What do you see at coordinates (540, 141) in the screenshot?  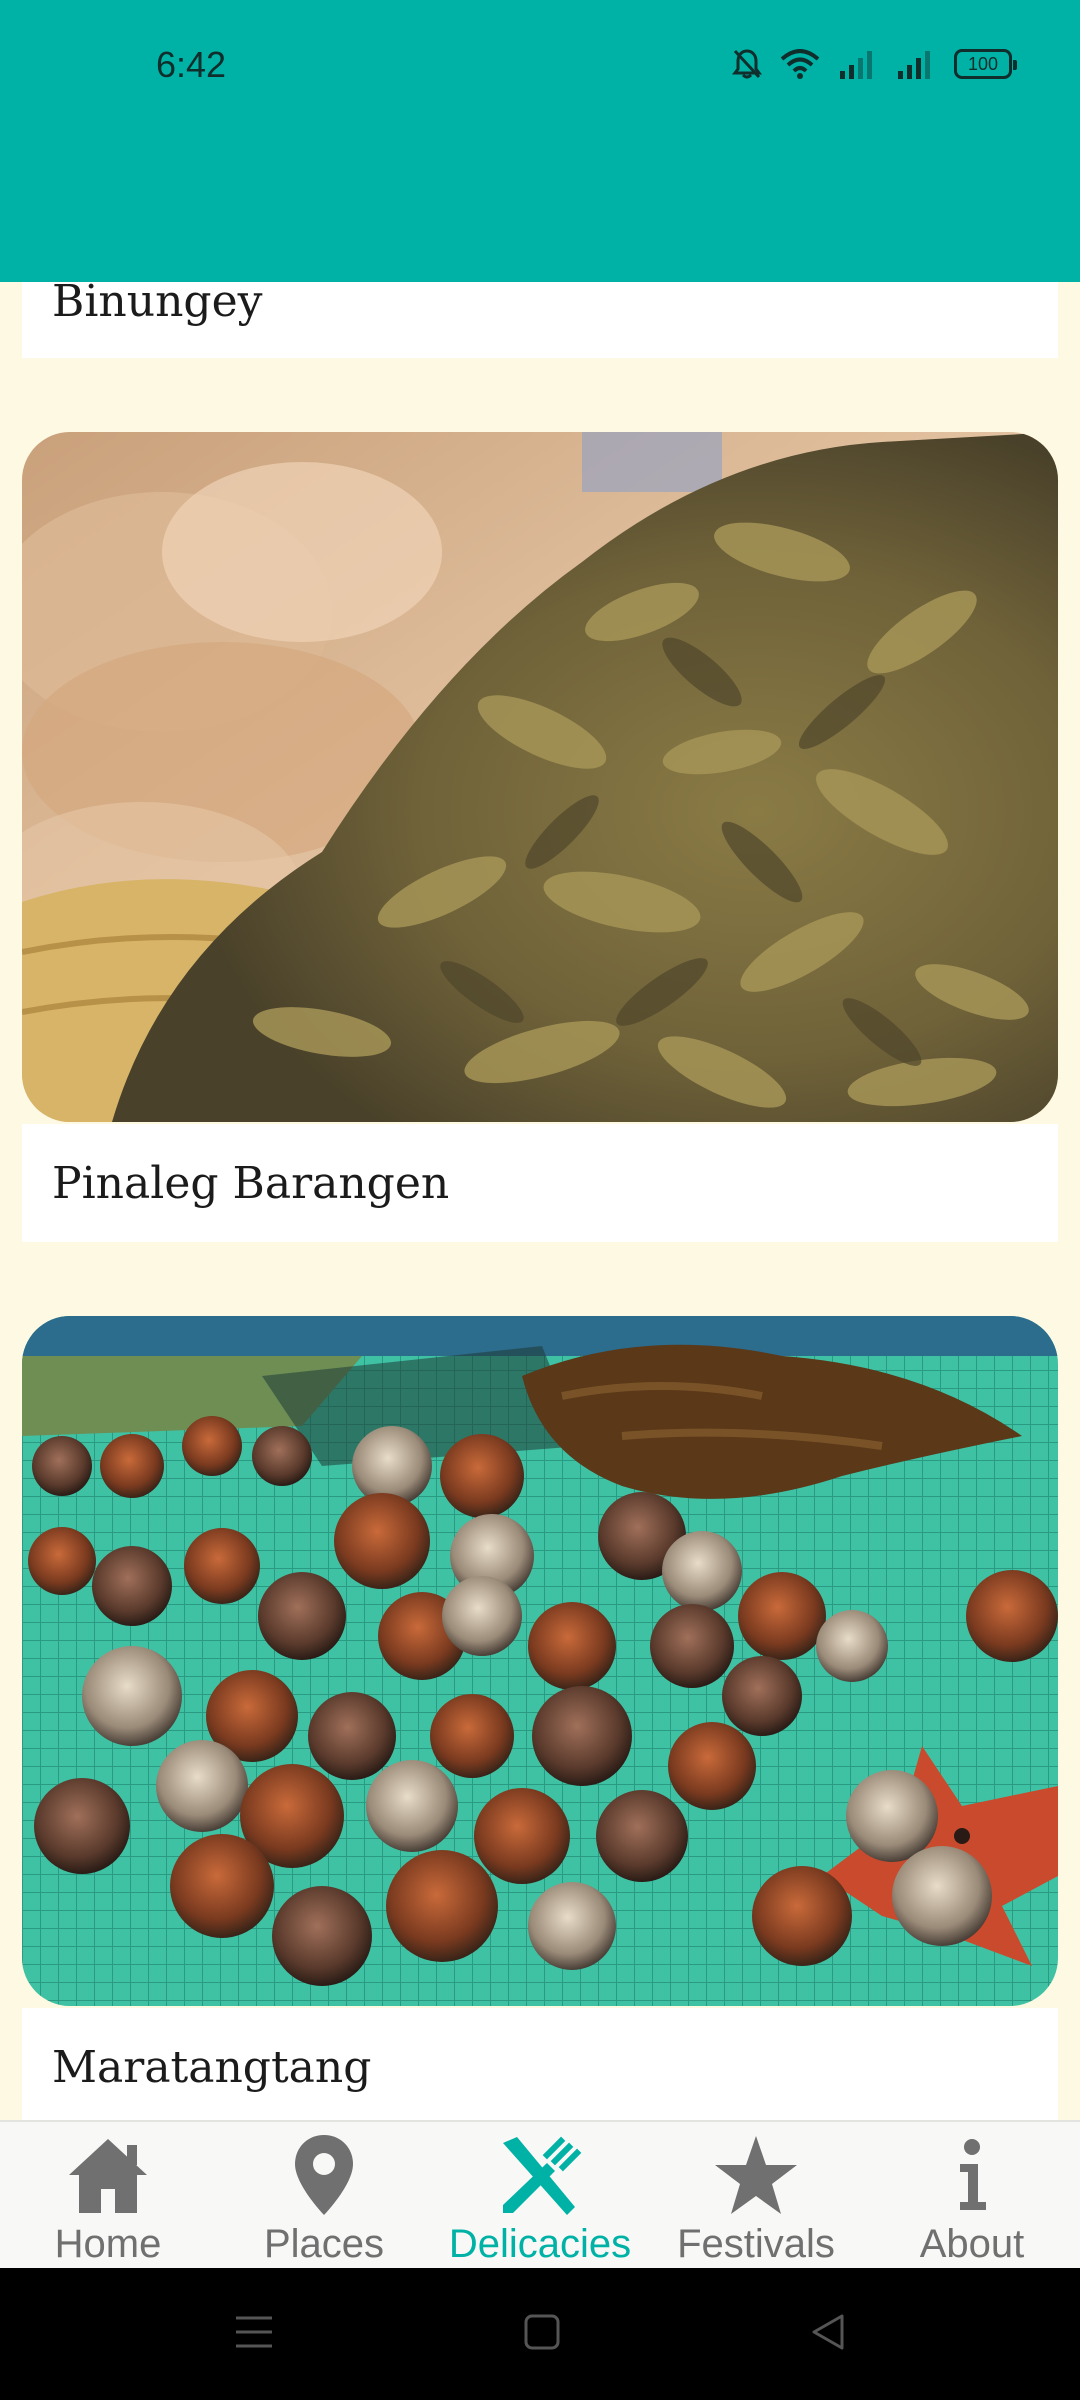 I see `app-header: 6:42 100` at bounding box center [540, 141].